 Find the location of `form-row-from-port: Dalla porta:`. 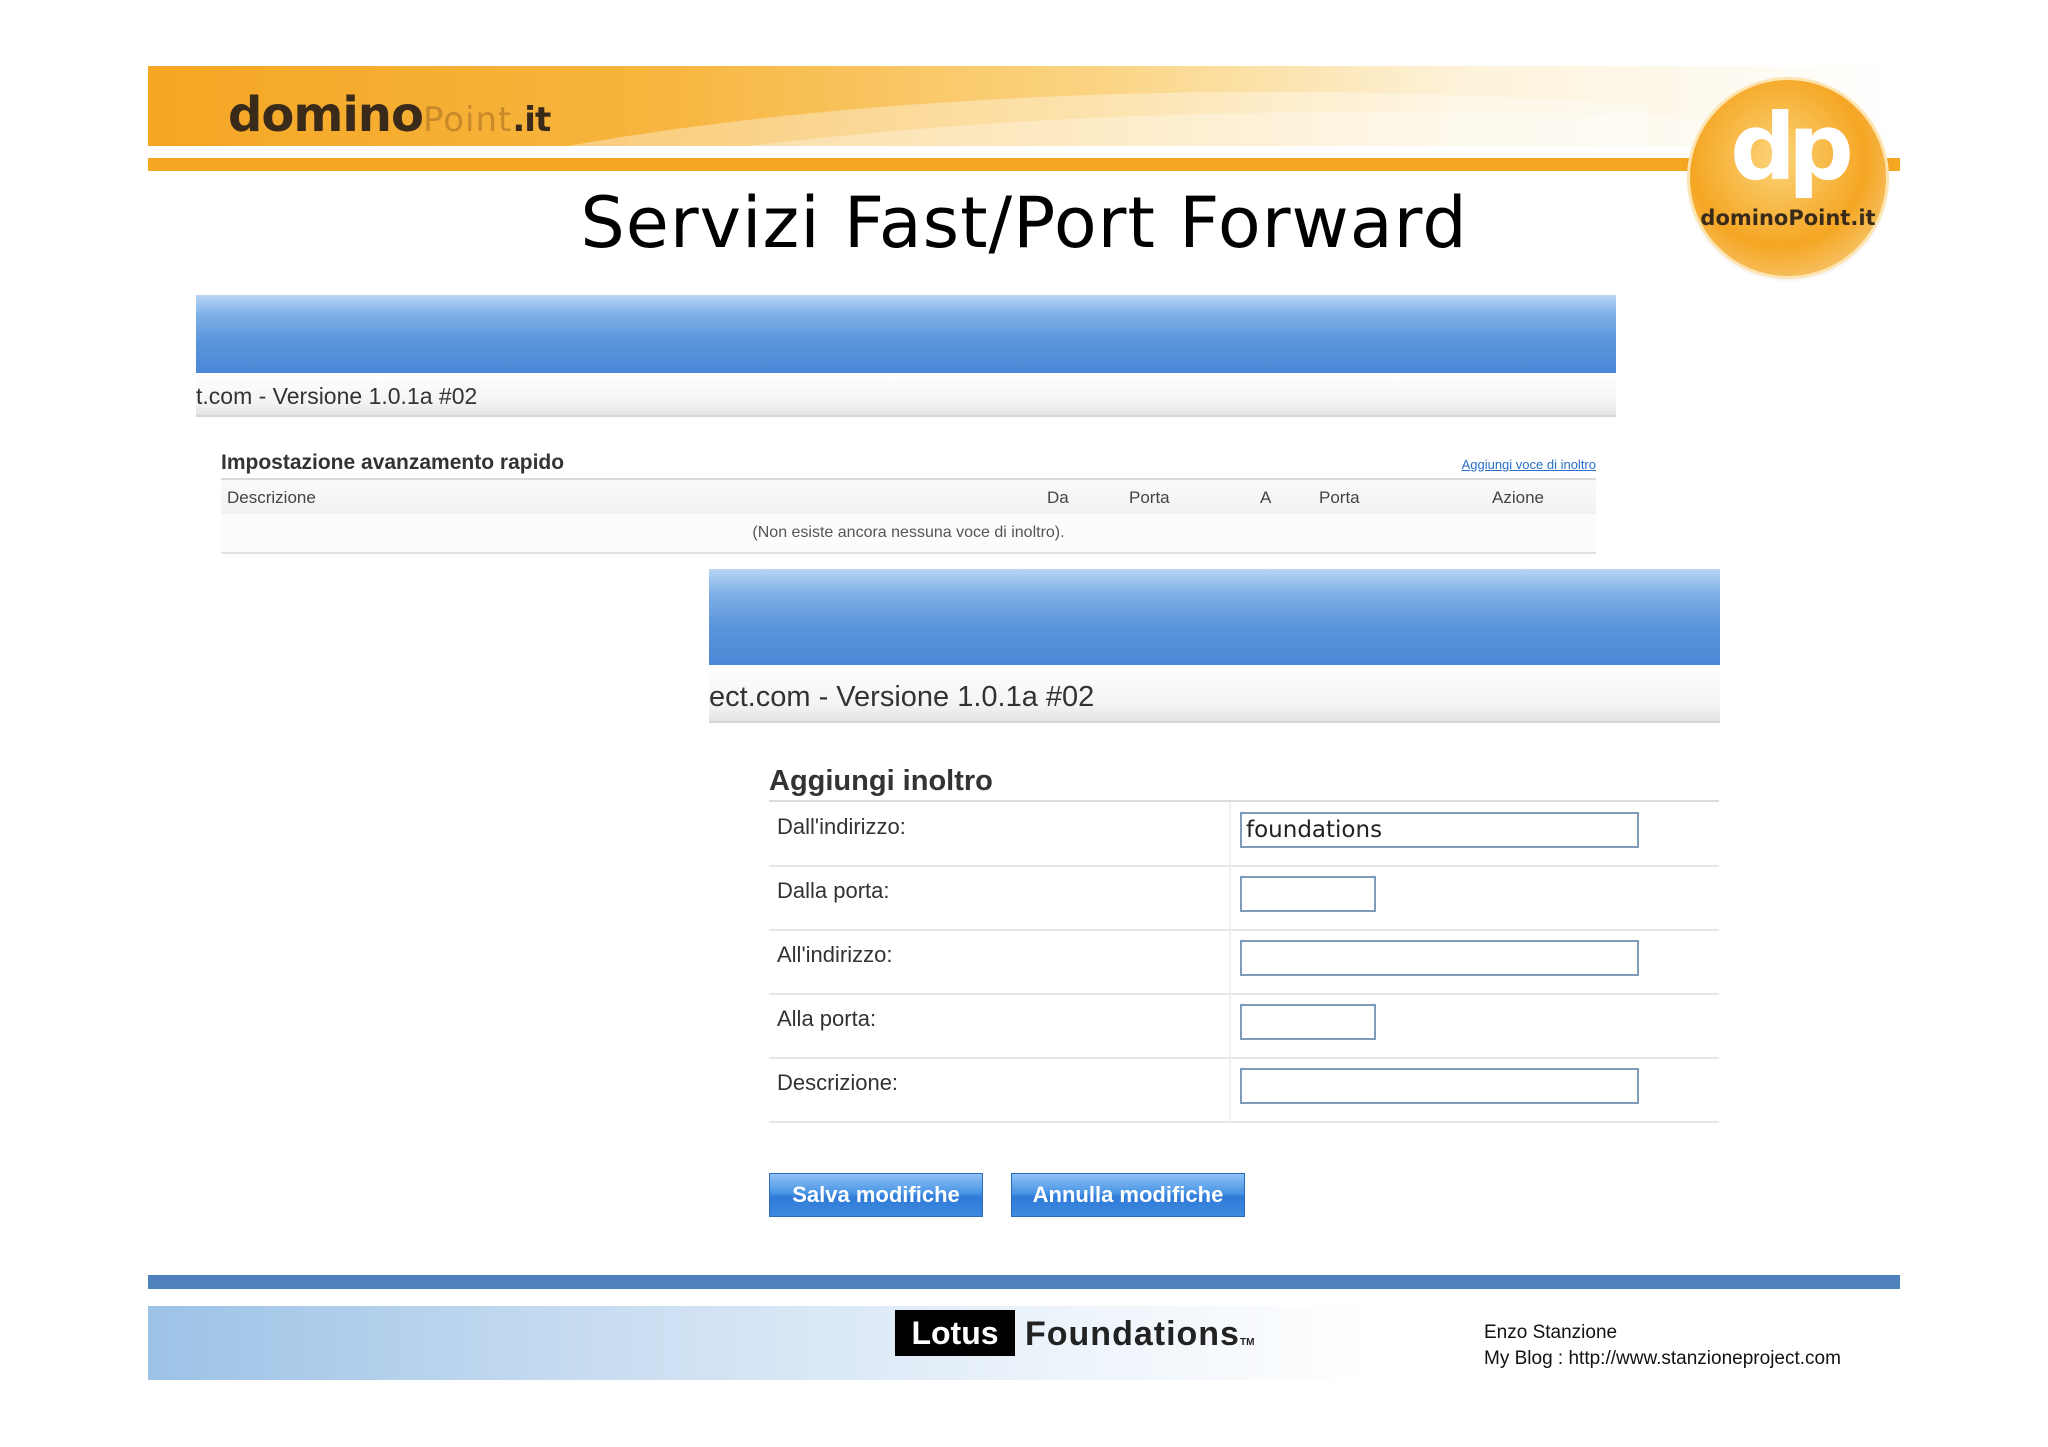

form-row-from-port: Dalla porta: is located at coordinates (1244, 898).